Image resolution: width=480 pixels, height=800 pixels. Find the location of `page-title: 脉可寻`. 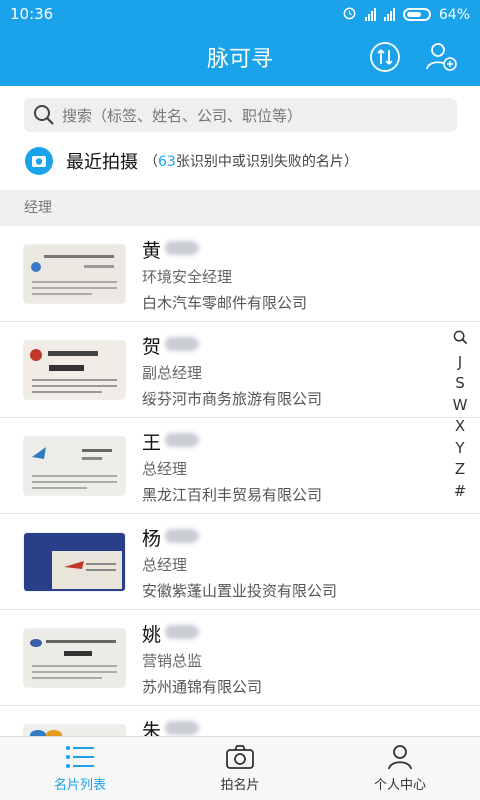

page-title: 脉可寻 is located at coordinates (239, 59).